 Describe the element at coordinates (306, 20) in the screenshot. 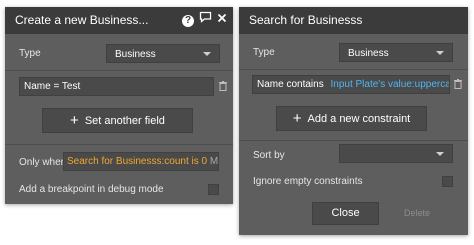

I see `panel-title: Search for Businesss` at that location.